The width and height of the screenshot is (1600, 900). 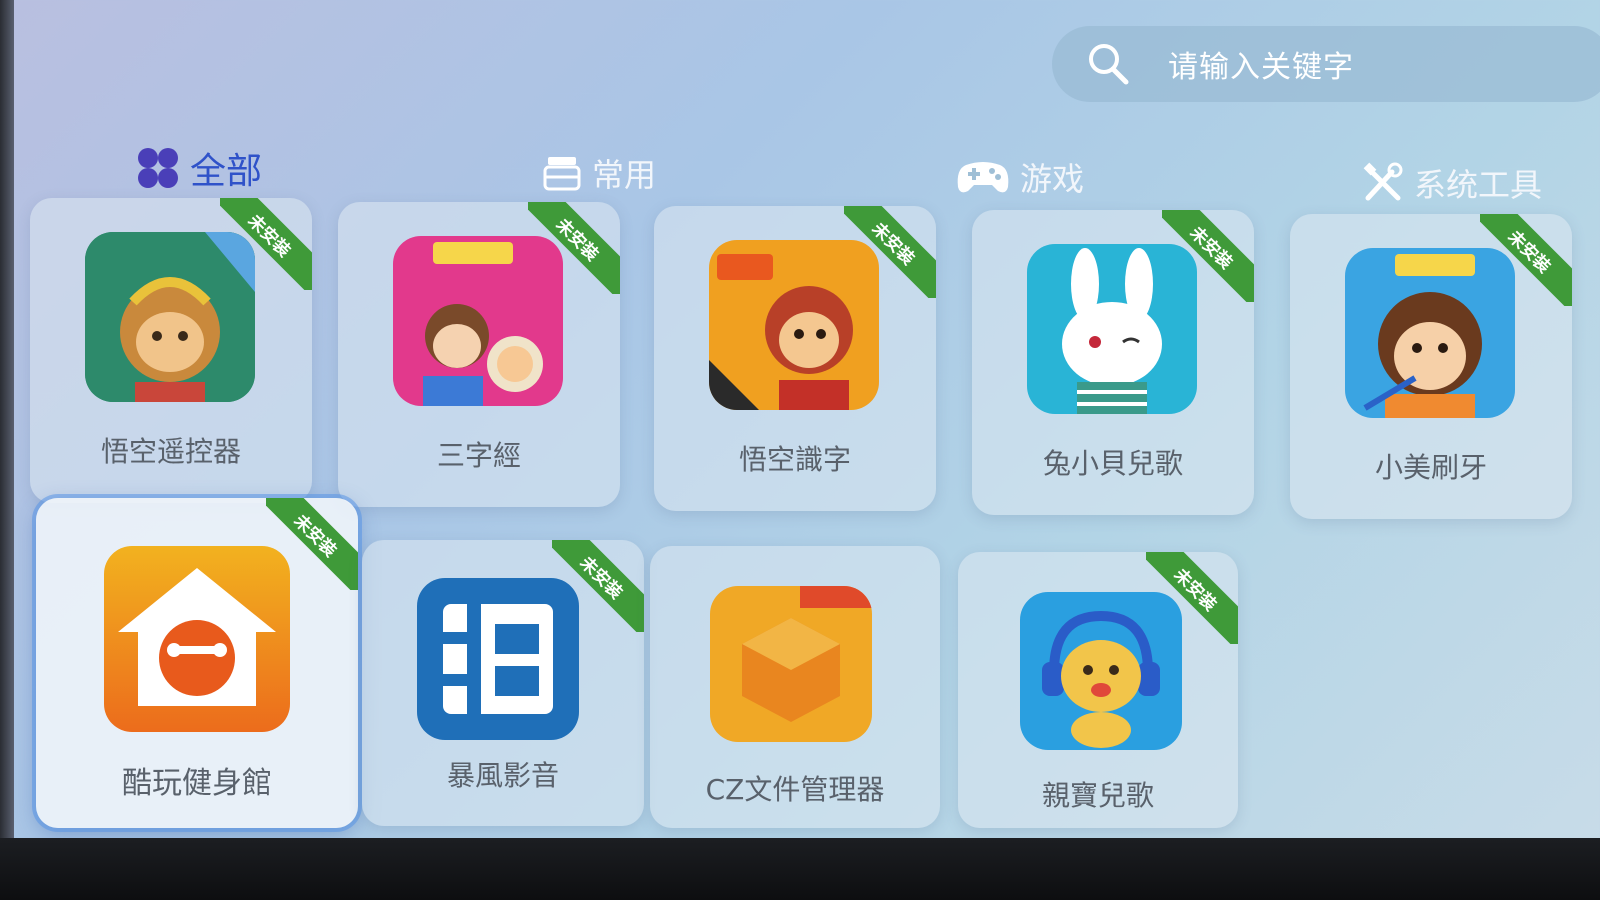 I want to click on tab-system-tools: 系统工具, so click(x=1452, y=183).